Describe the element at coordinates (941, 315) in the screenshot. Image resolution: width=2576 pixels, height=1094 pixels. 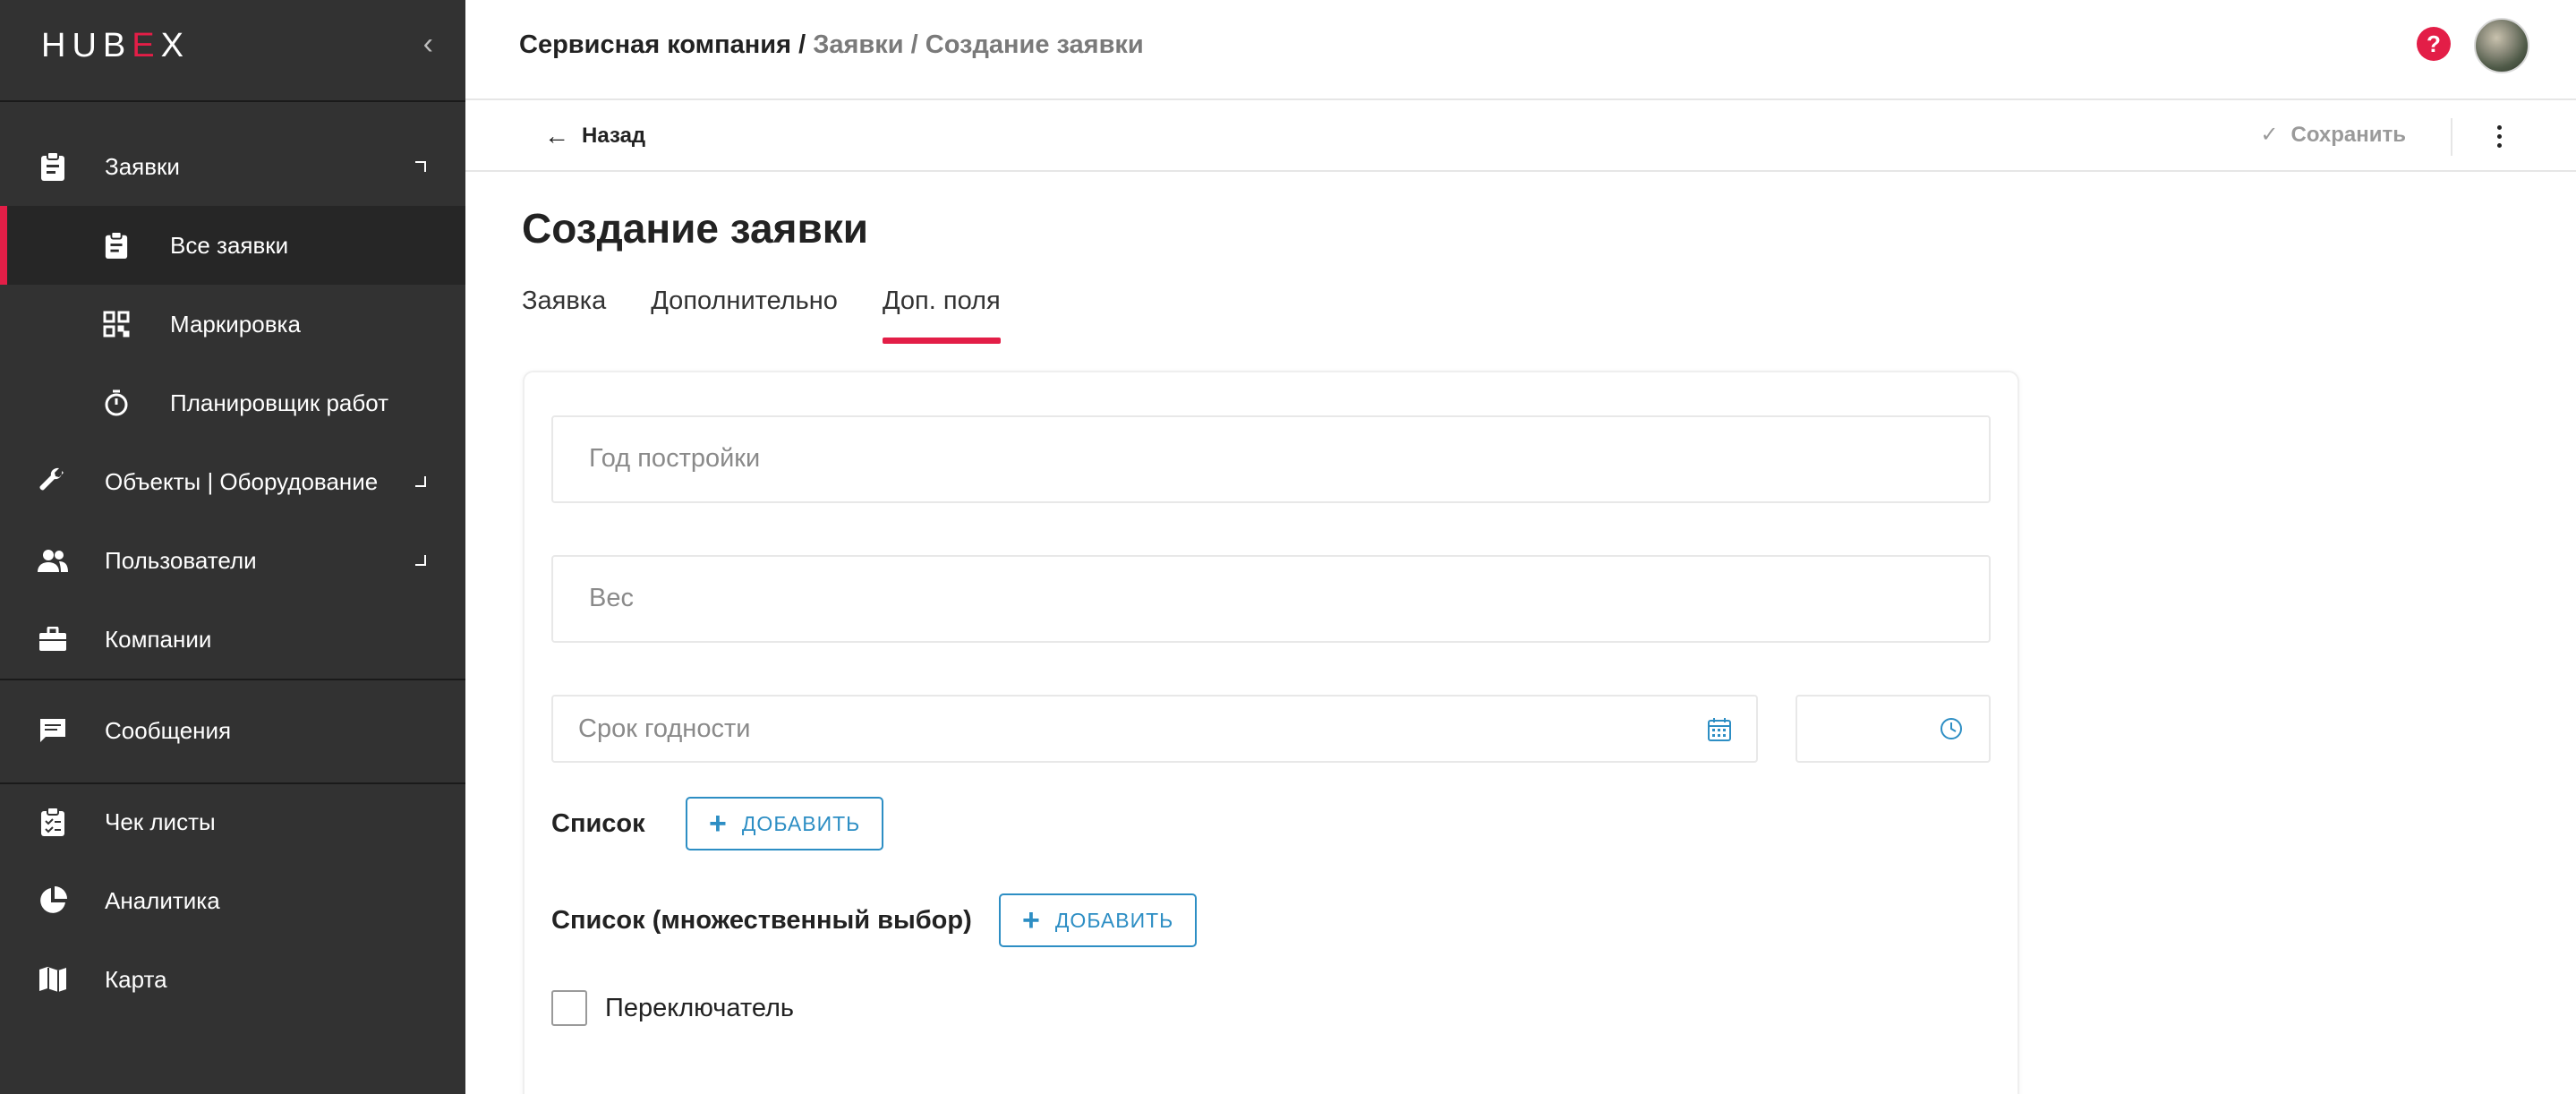
I see `tab-extra-fields: Доп. поля` at that location.